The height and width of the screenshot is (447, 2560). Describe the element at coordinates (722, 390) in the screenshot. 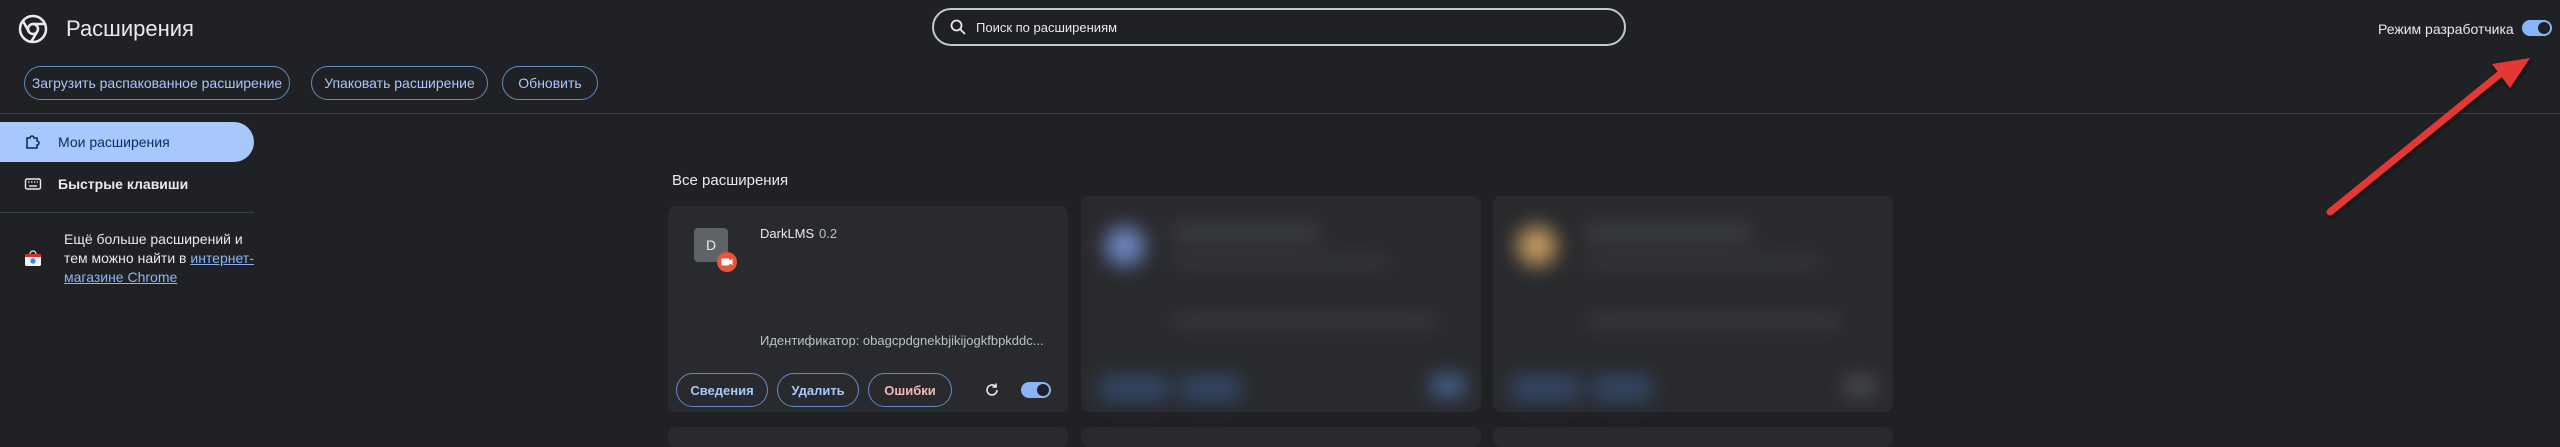

I see `details-button: Сведения` at that location.